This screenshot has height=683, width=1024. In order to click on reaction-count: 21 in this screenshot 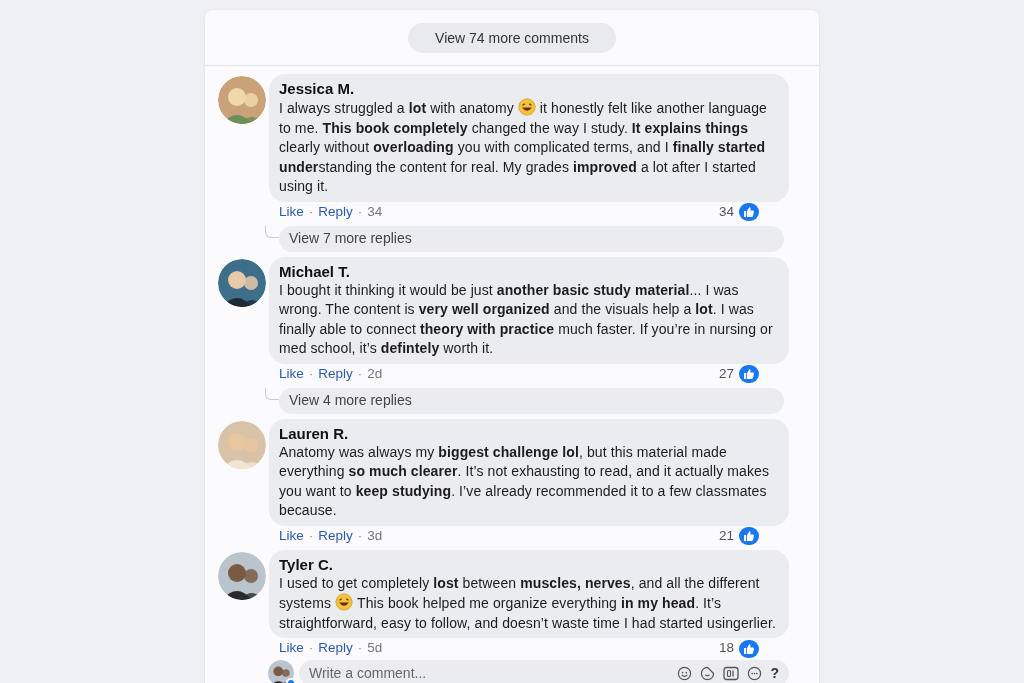, I will do `click(726, 535)`.